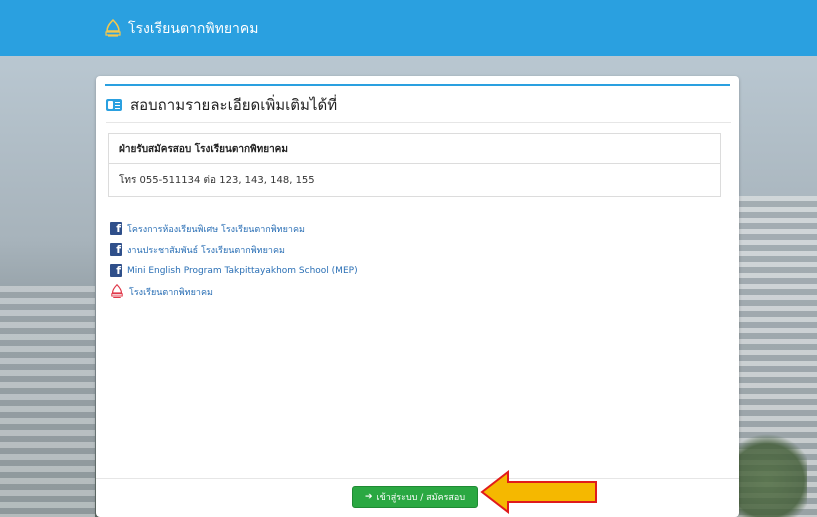 Image resolution: width=817 pixels, height=517 pixels. What do you see at coordinates (234, 105) in the screenshot?
I see `card-title: สอบถามรายละเอียดเพิ่มเติมได้ที่` at bounding box center [234, 105].